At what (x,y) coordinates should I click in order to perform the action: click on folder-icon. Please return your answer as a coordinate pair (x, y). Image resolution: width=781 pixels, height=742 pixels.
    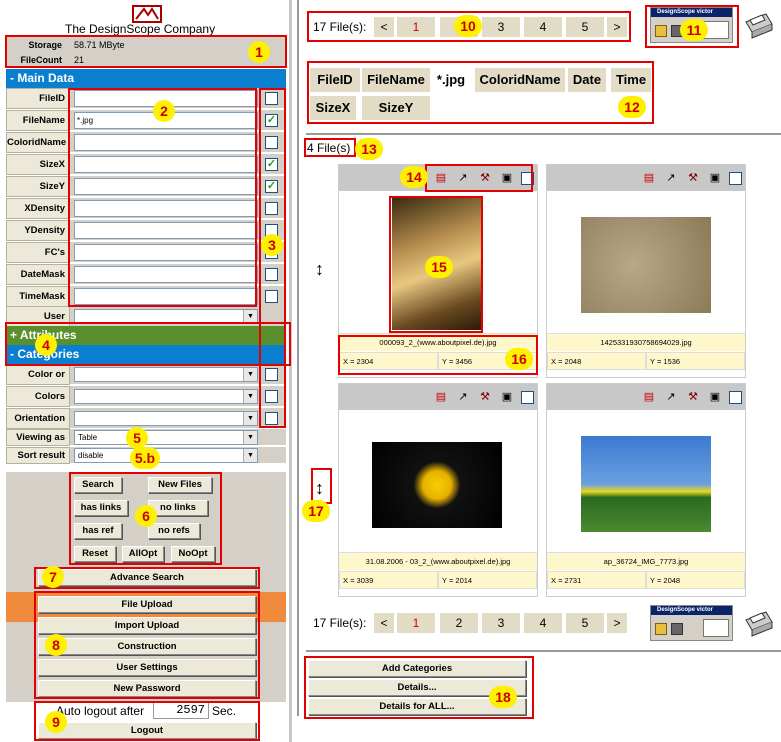
    Looking at the image, I should click on (661, 629).